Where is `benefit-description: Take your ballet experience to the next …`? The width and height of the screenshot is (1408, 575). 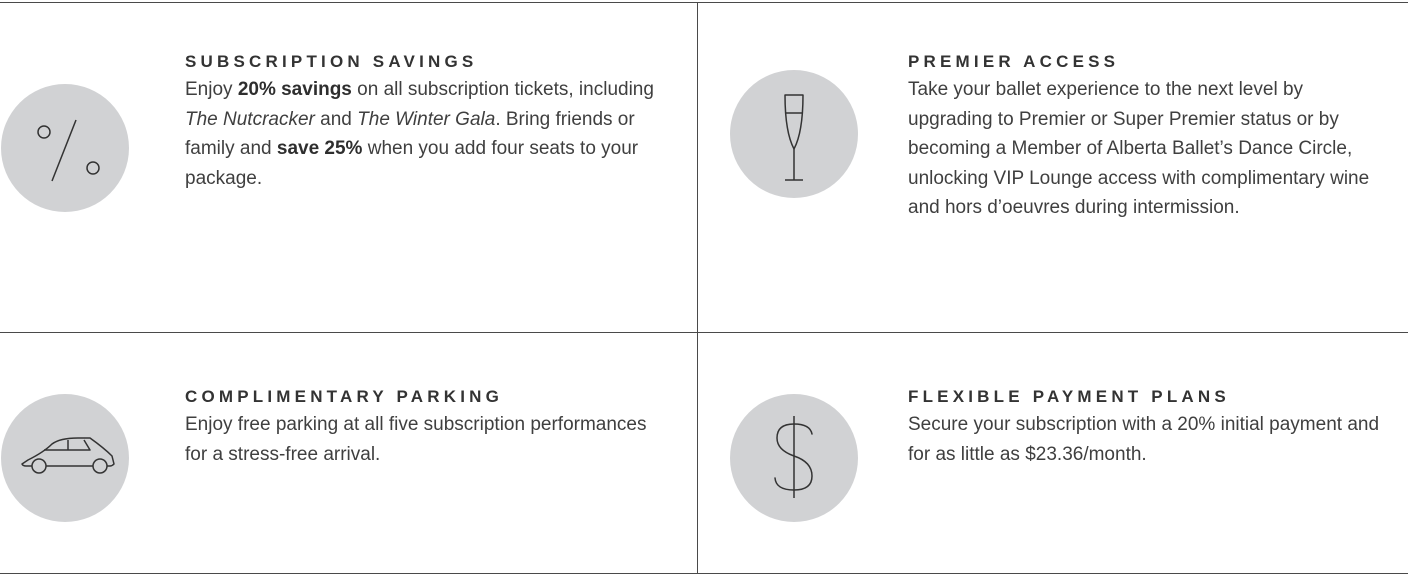
benefit-description: Take your ballet experience to the next … is located at coordinates (1148, 149).